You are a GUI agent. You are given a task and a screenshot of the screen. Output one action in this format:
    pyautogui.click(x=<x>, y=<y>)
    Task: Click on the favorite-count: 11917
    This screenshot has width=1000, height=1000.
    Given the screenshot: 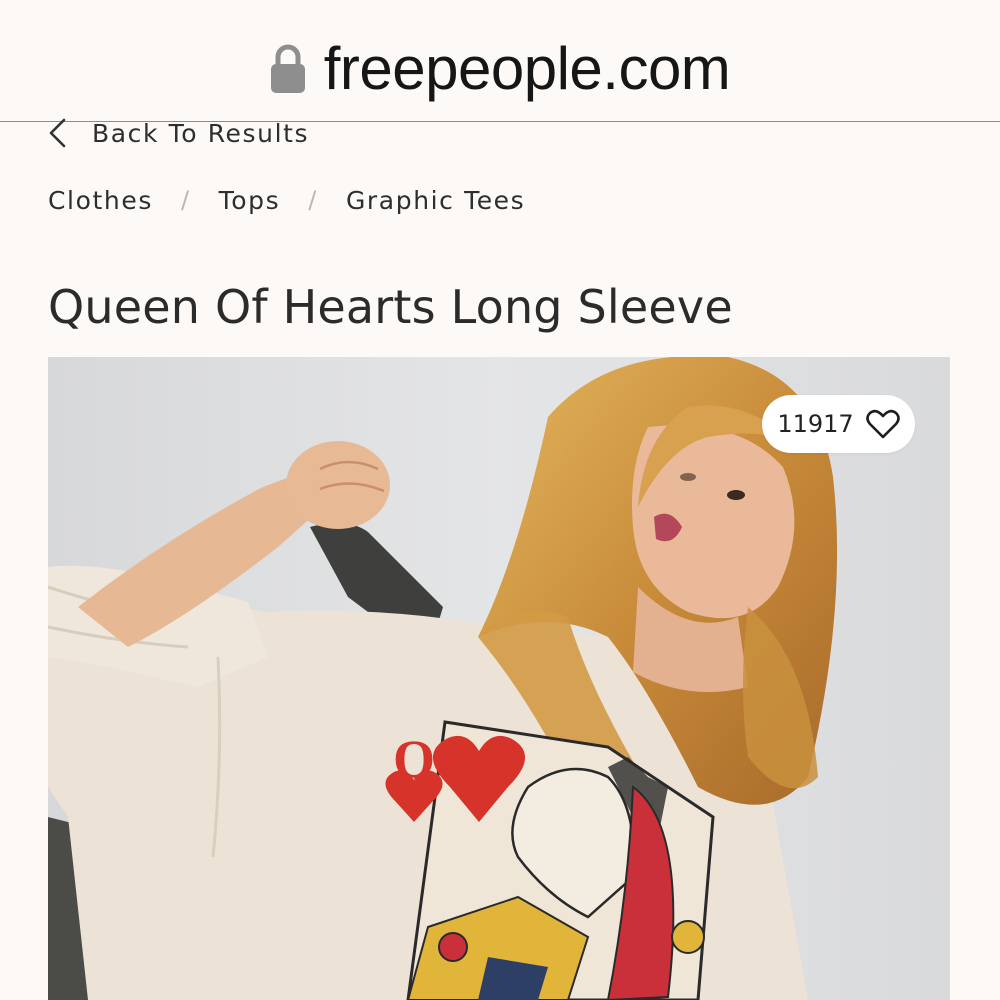 What is the action you would take?
    pyautogui.click(x=815, y=424)
    